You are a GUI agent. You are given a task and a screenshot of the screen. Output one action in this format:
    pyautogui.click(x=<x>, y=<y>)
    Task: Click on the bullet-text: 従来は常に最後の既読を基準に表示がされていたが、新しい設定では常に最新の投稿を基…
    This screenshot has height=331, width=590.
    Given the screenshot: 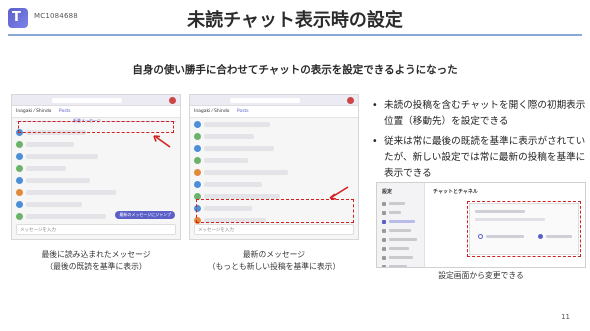 What is the action you would take?
    pyautogui.click(x=485, y=157)
    